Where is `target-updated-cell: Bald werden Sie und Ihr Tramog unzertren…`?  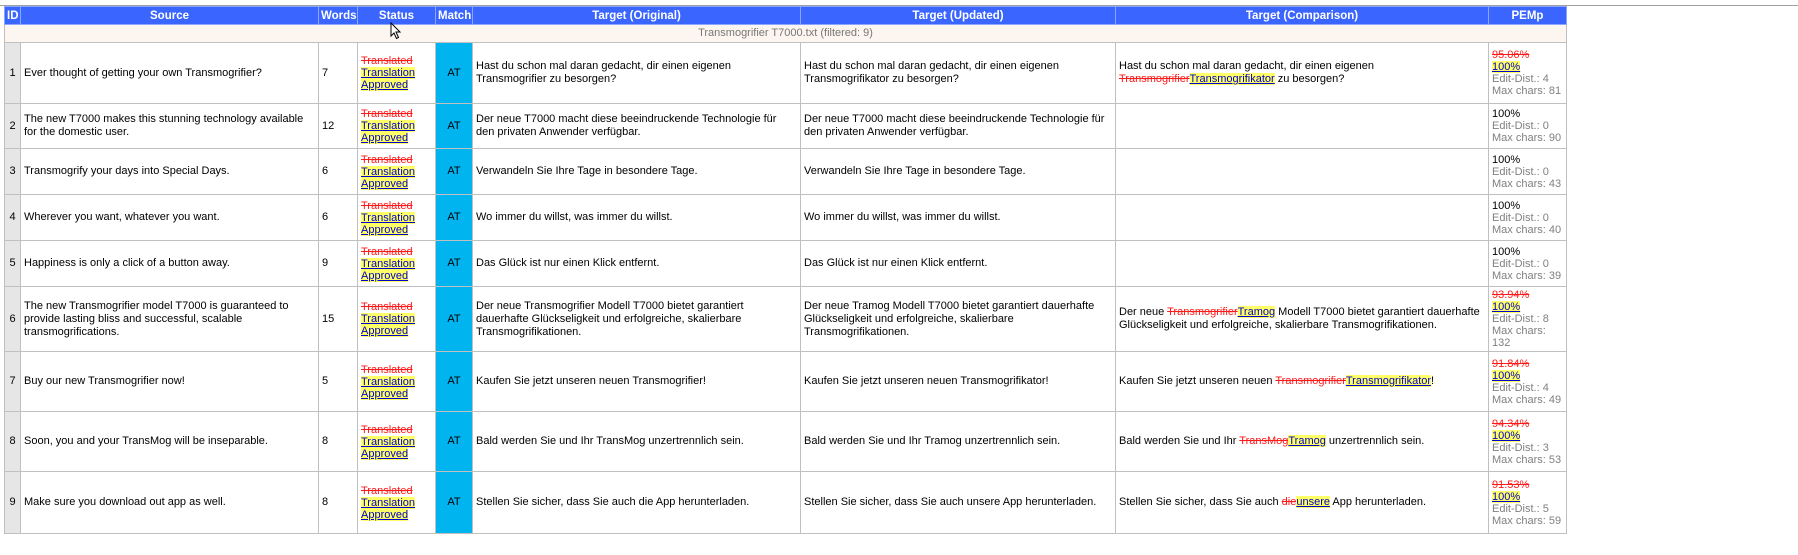 target-updated-cell: Bald werden Sie und Ihr Tramog unzertren… is located at coordinates (958, 441).